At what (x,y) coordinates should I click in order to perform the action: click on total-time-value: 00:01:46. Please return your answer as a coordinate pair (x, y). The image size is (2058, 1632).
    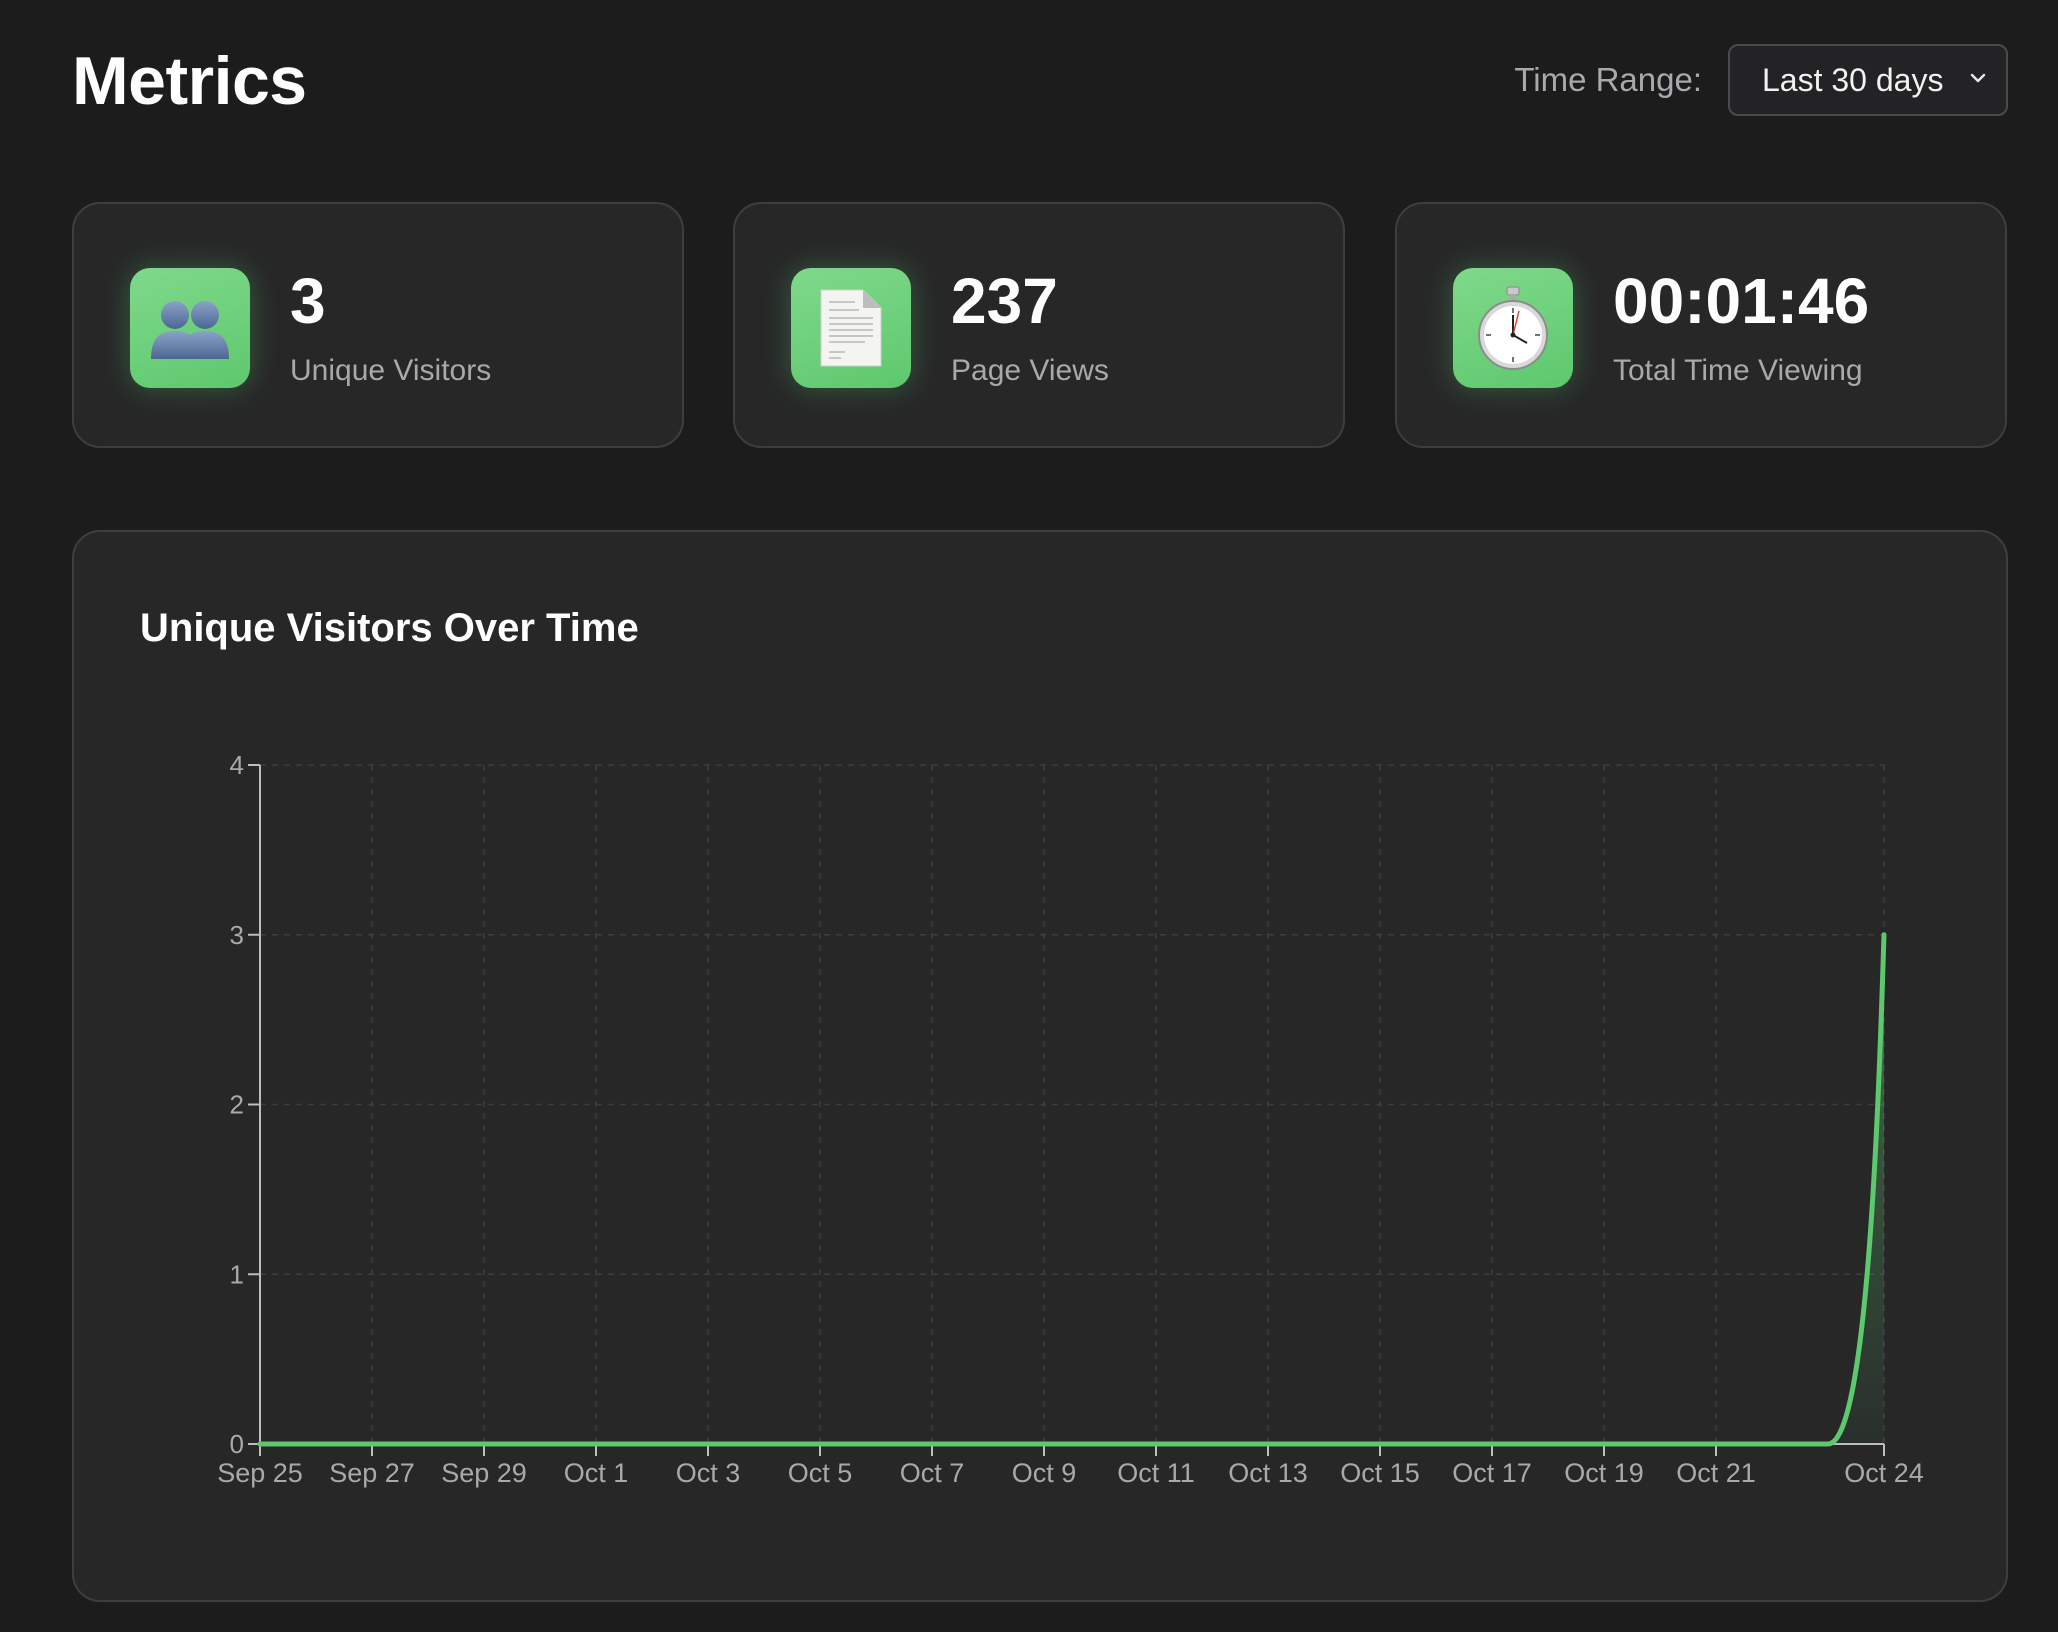
    Looking at the image, I should click on (1741, 301).